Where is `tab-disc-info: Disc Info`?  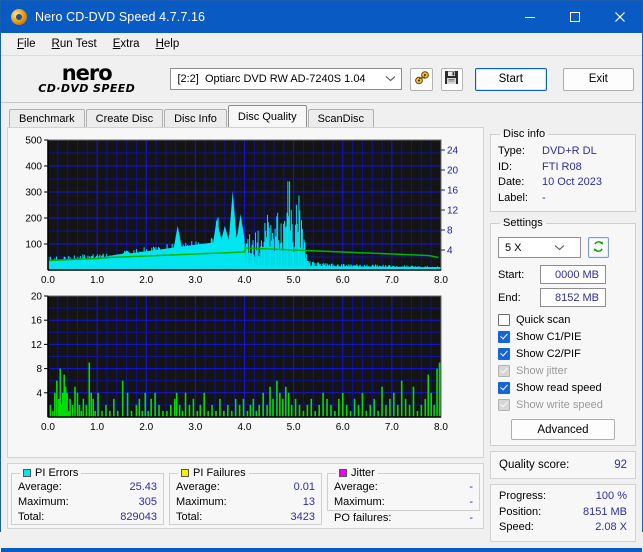
tab-disc-info: Disc Info is located at coordinates (195, 118).